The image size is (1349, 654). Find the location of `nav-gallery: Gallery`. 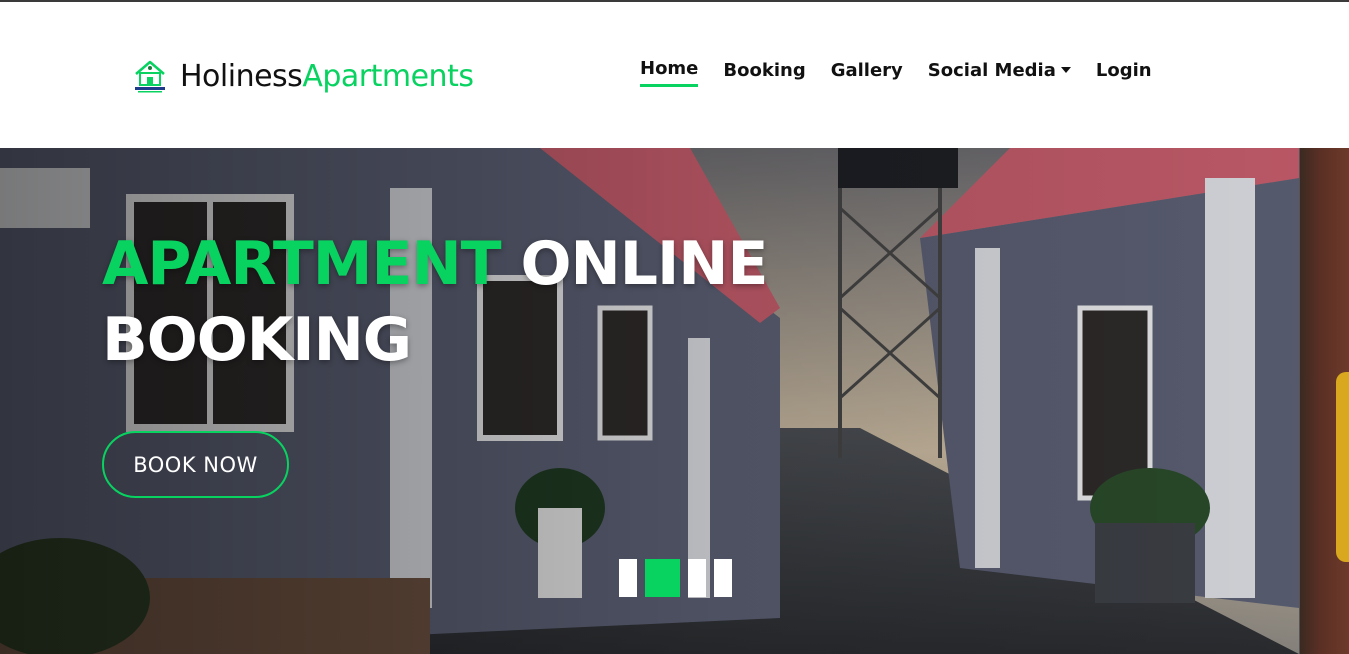

nav-gallery: Gallery is located at coordinates (867, 73).